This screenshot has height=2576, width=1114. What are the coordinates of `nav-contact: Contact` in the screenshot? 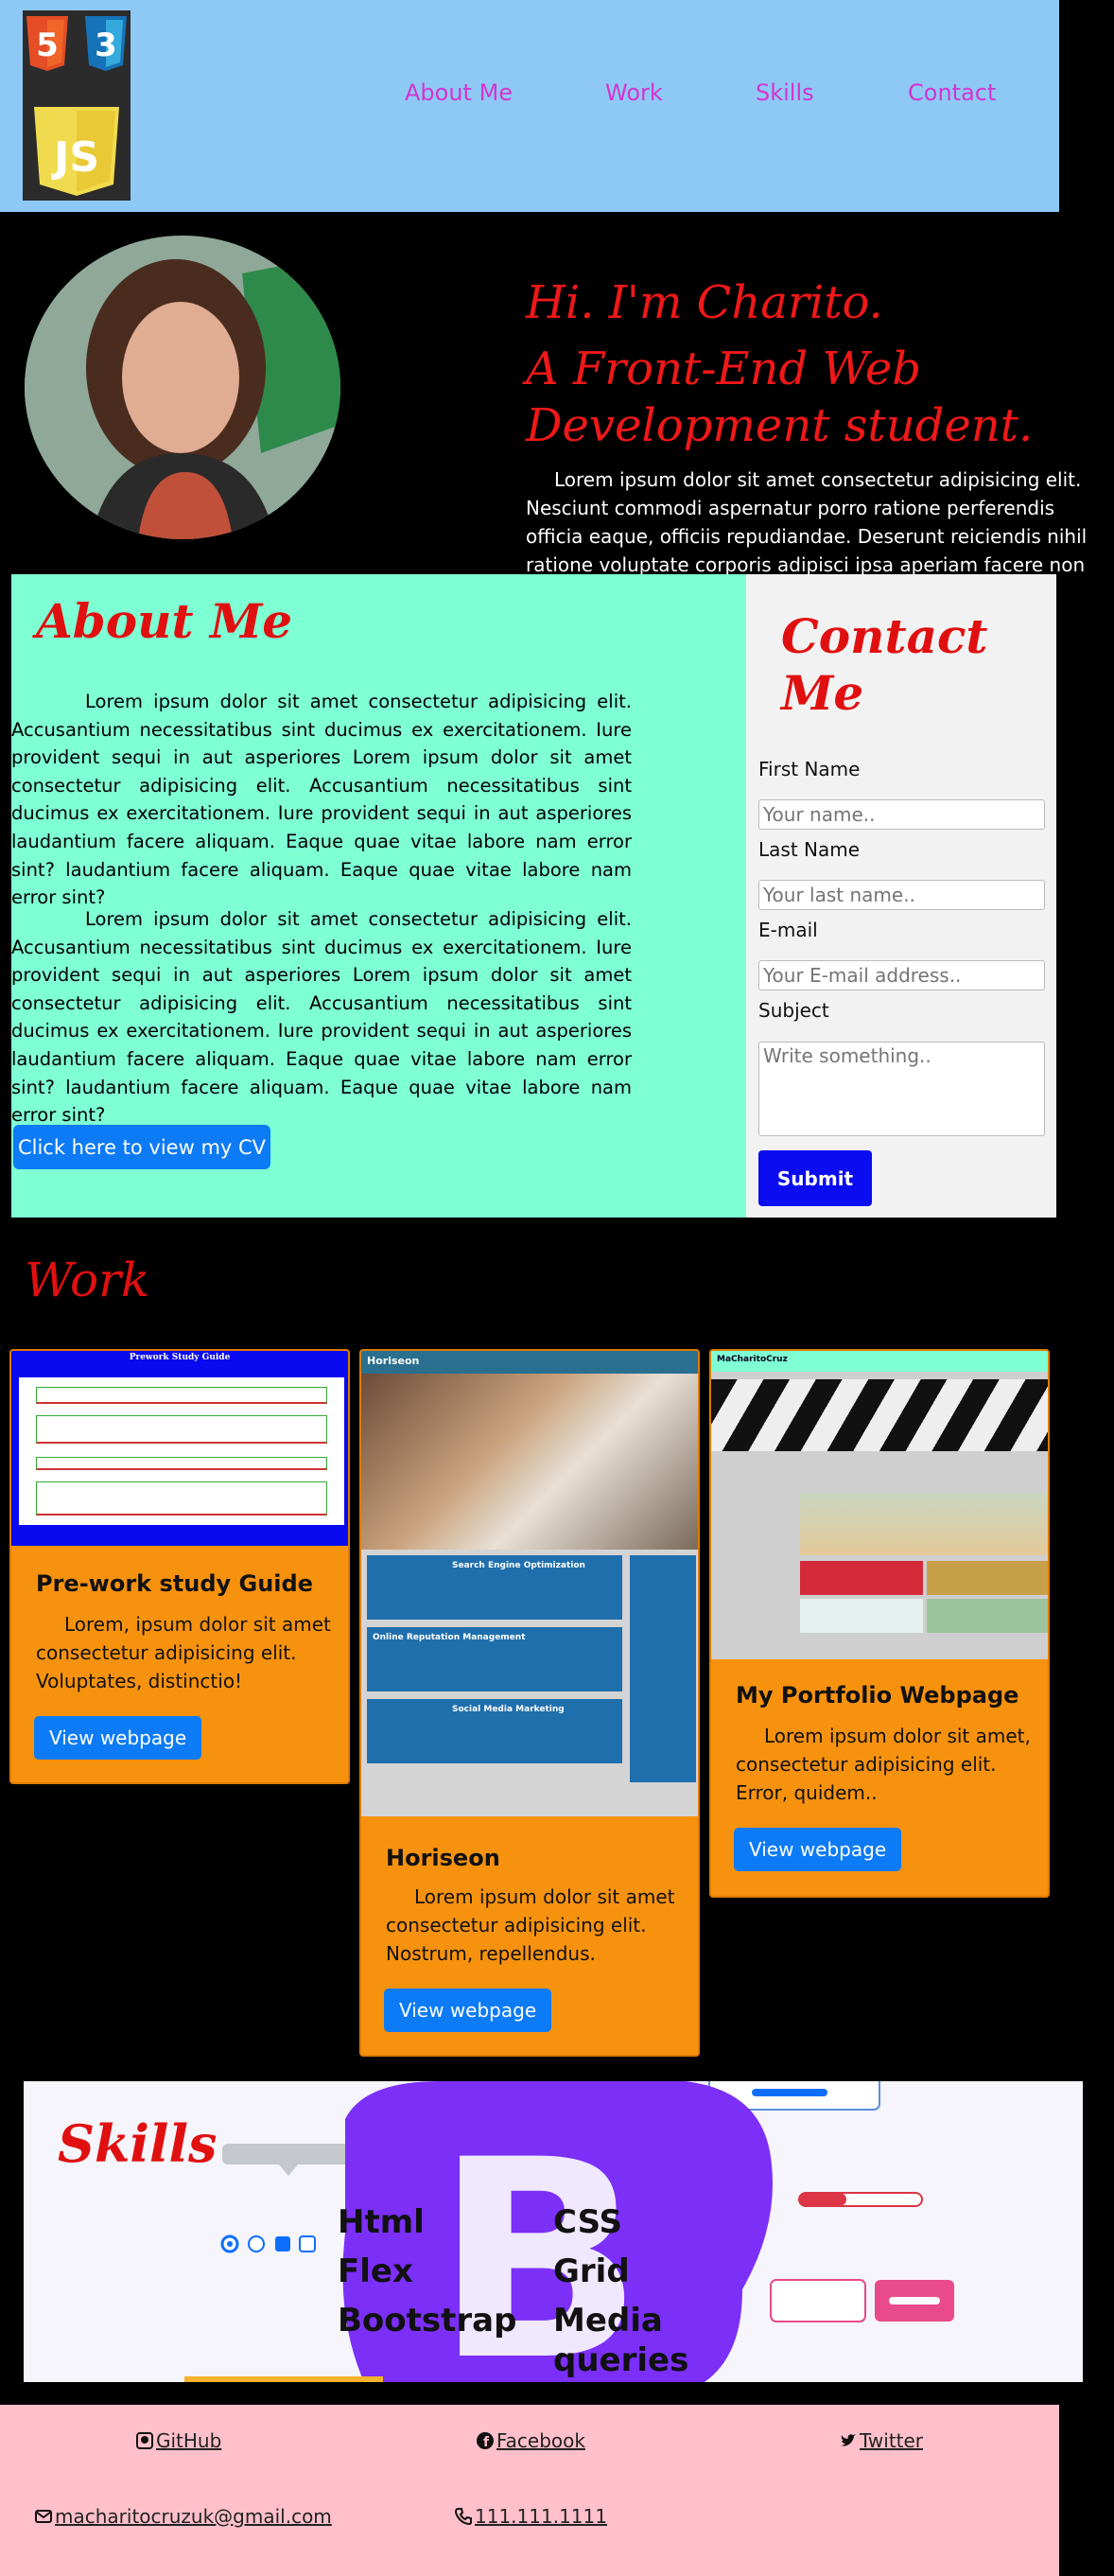 It's located at (952, 92).